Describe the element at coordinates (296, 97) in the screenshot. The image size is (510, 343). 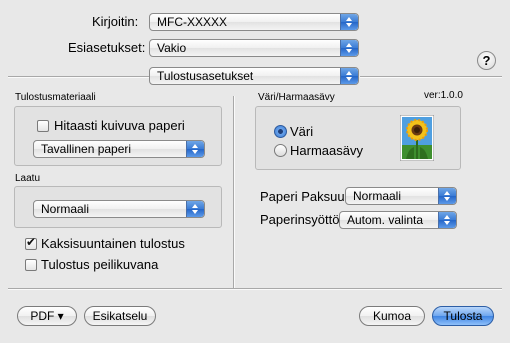
I see `color-legend: Väri/Harmaasävy` at that location.